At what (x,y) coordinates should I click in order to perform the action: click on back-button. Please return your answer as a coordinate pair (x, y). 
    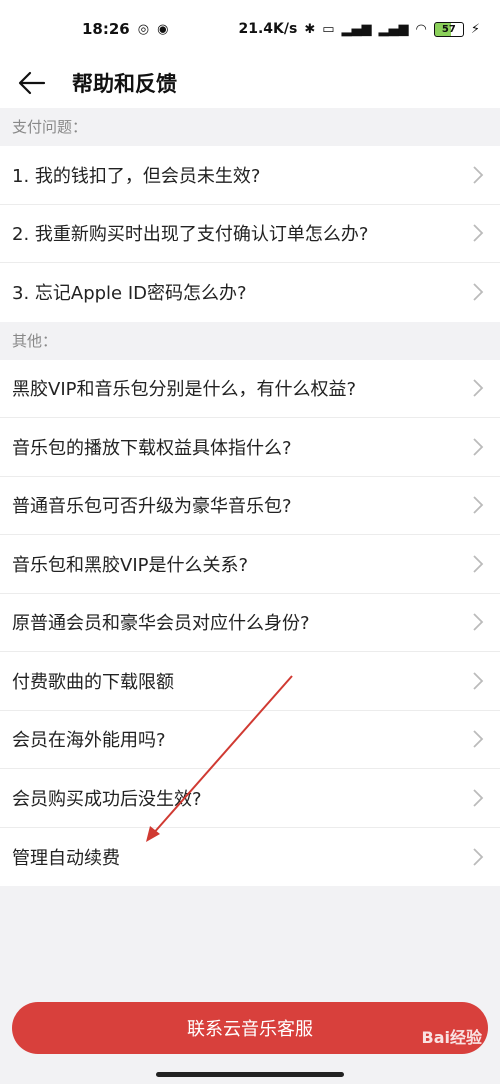
    Looking at the image, I should click on (36, 83).